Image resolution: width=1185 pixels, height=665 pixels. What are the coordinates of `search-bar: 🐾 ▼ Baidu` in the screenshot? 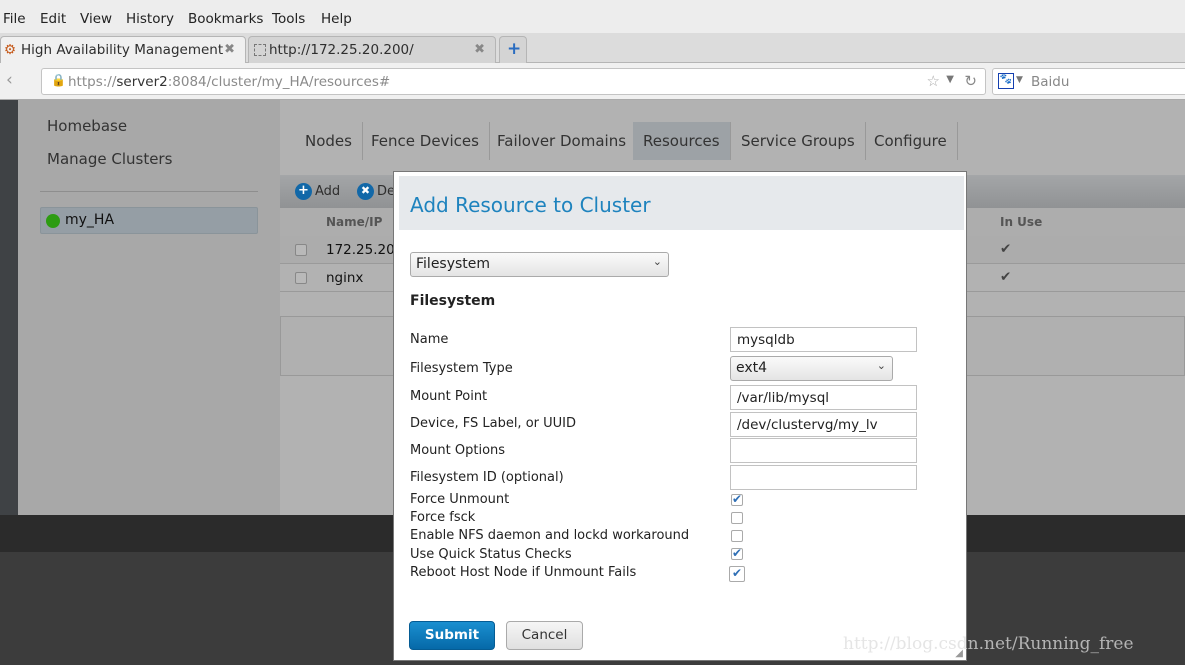 It's located at (1088, 81).